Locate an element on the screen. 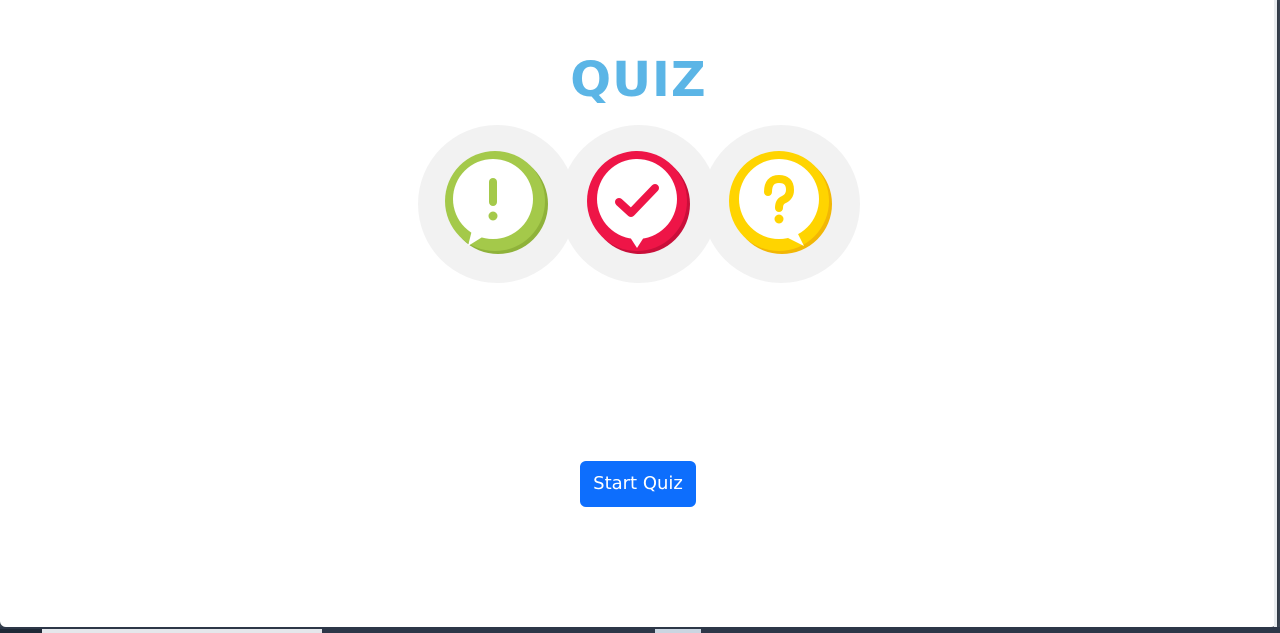 The image size is (1280, 633). quiz-icons-row is located at coordinates (639, 204).